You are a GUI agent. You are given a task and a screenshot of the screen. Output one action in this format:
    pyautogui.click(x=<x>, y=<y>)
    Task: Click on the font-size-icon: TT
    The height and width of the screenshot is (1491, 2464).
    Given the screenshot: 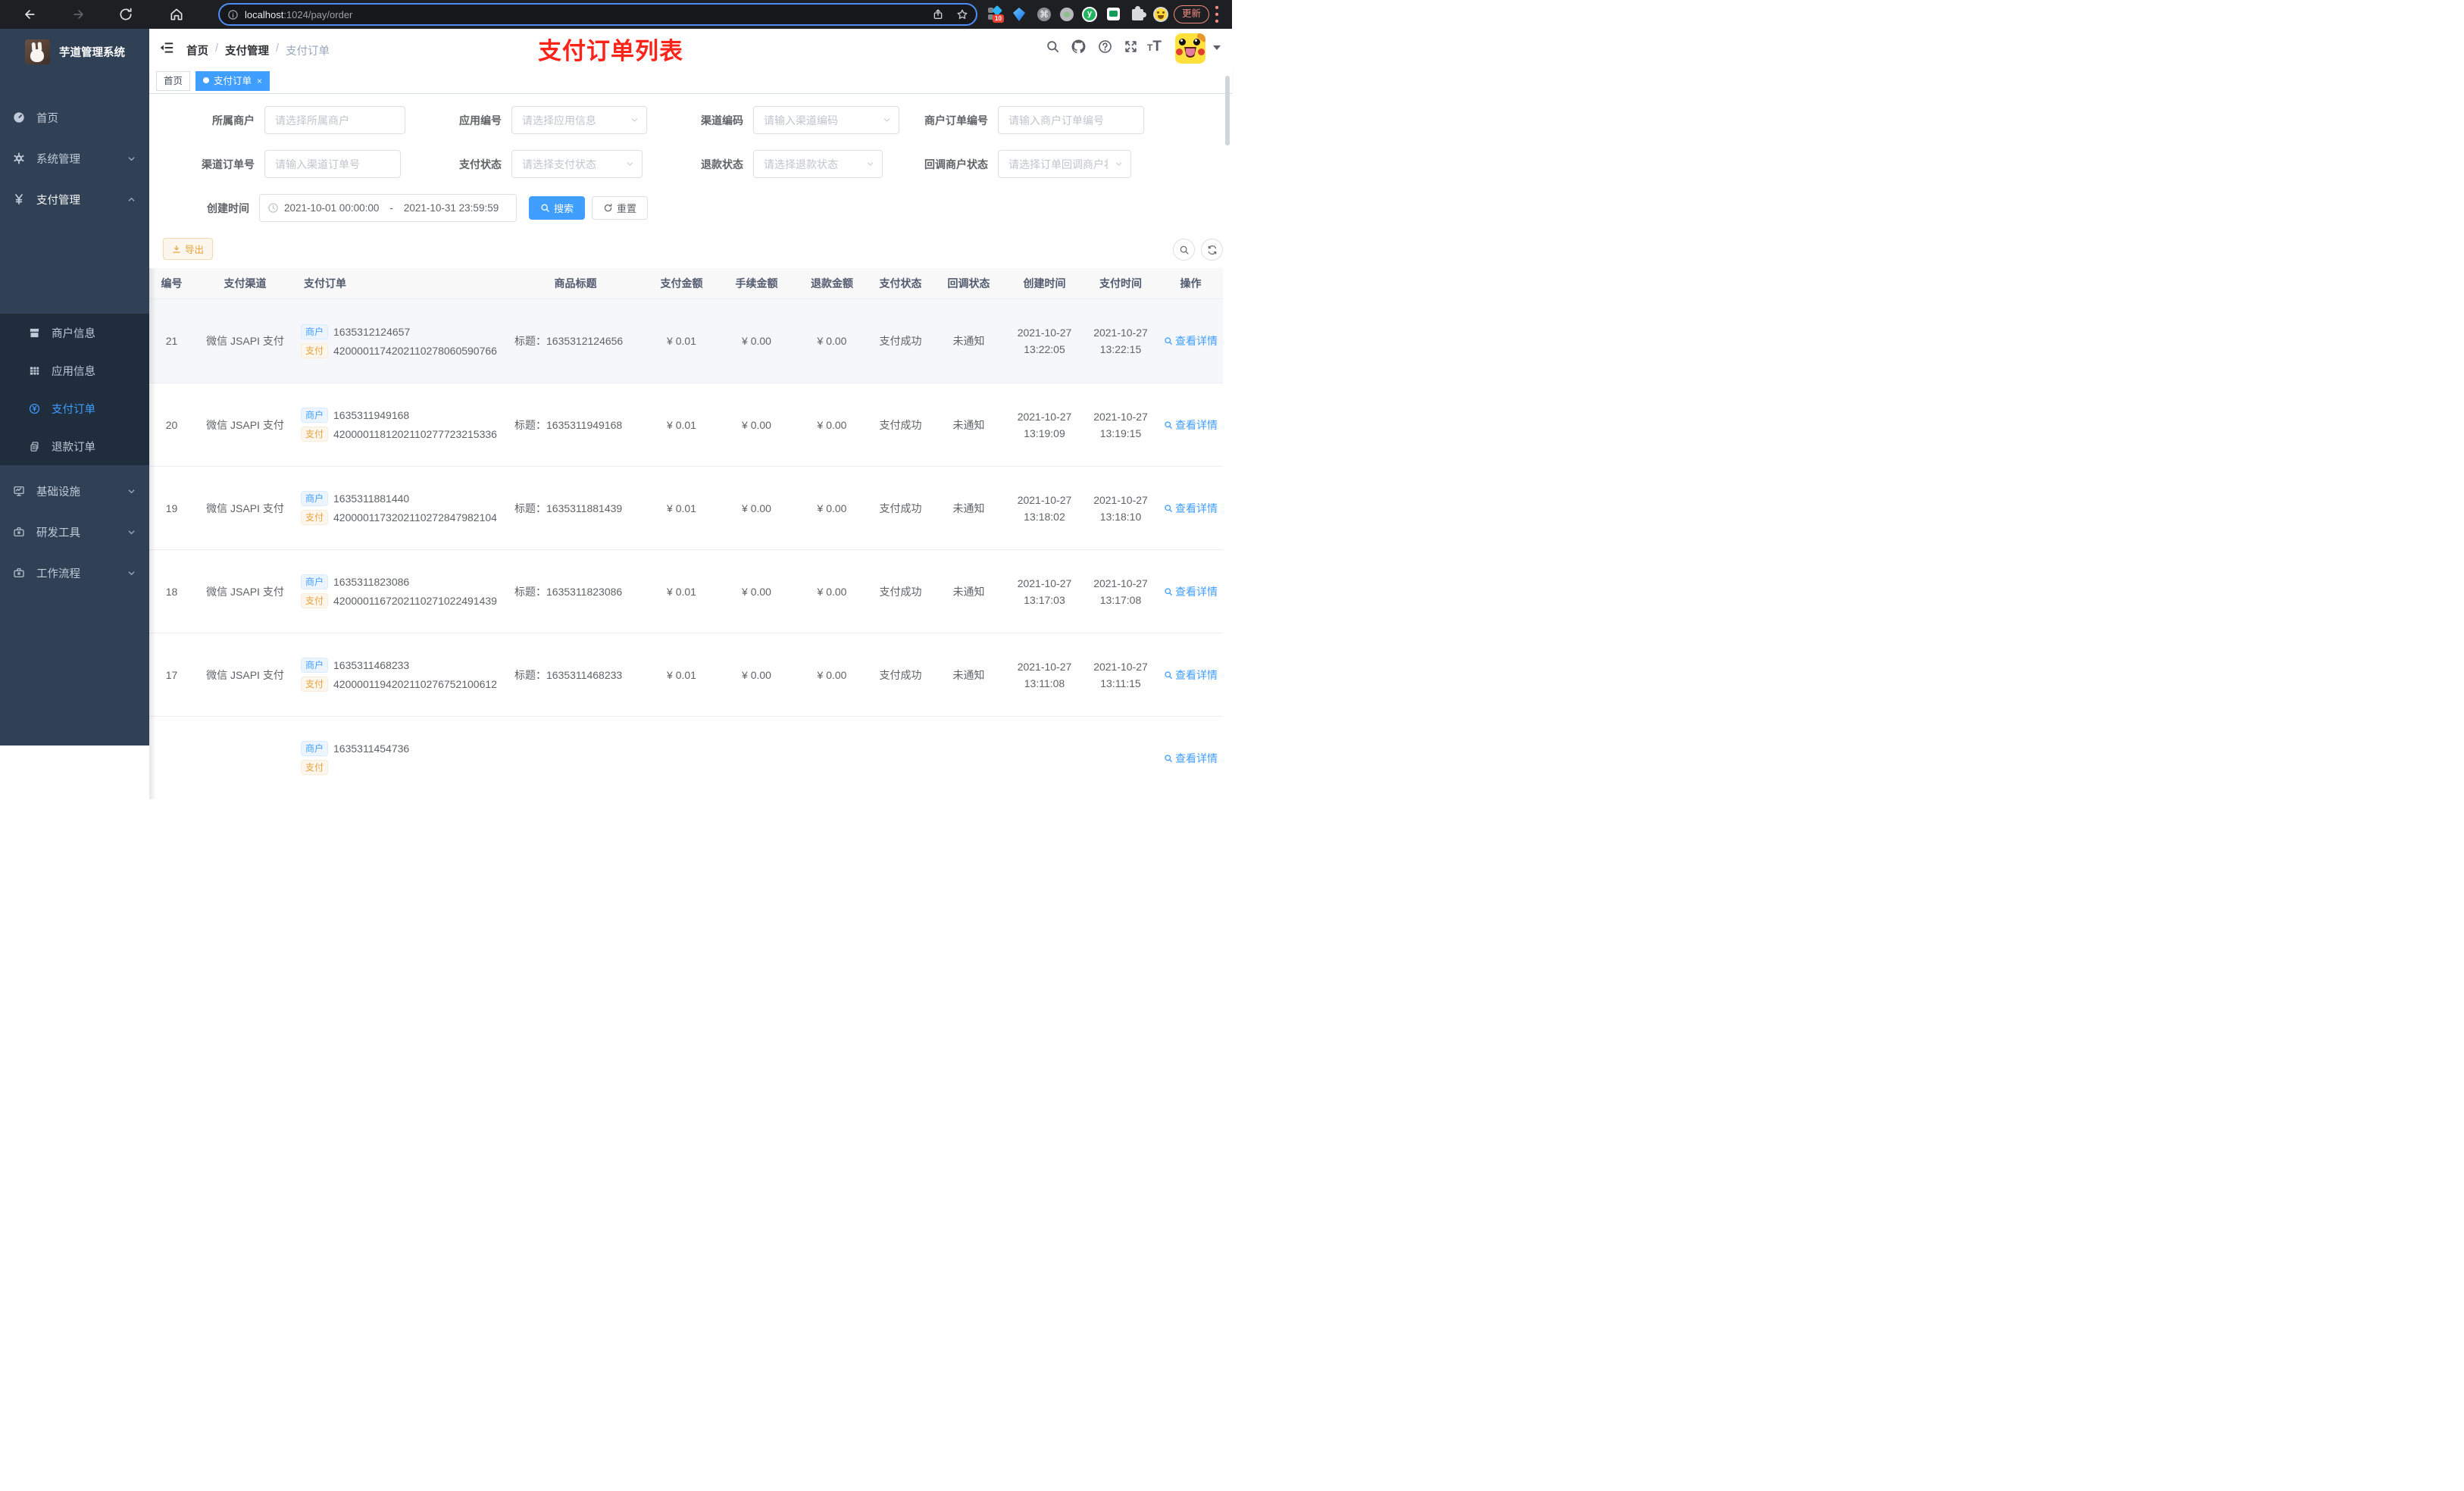 What is the action you would take?
    pyautogui.click(x=1154, y=47)
    